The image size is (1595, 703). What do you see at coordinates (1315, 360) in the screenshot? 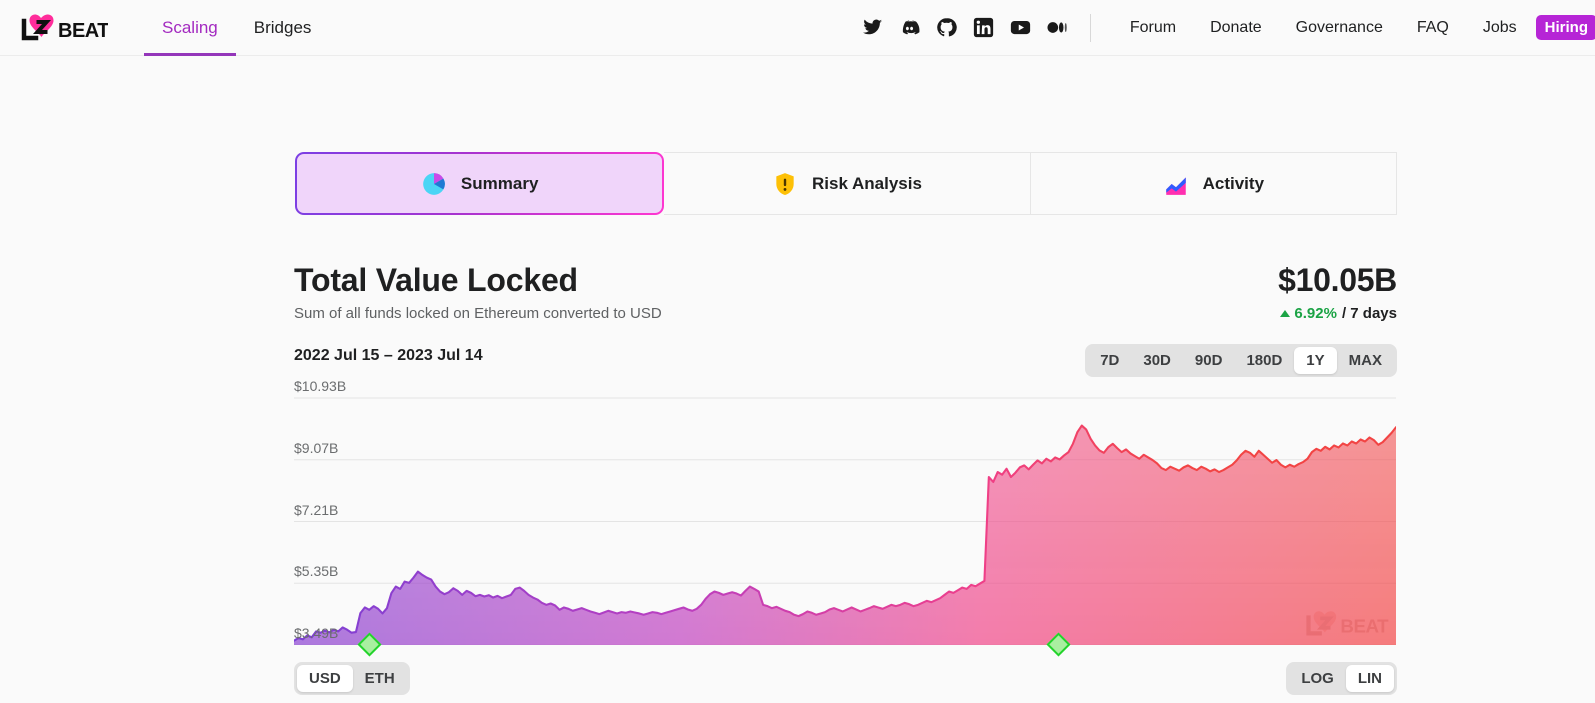
I see `range-pill-1y: 1Y` at bounding box center [1315, 360].